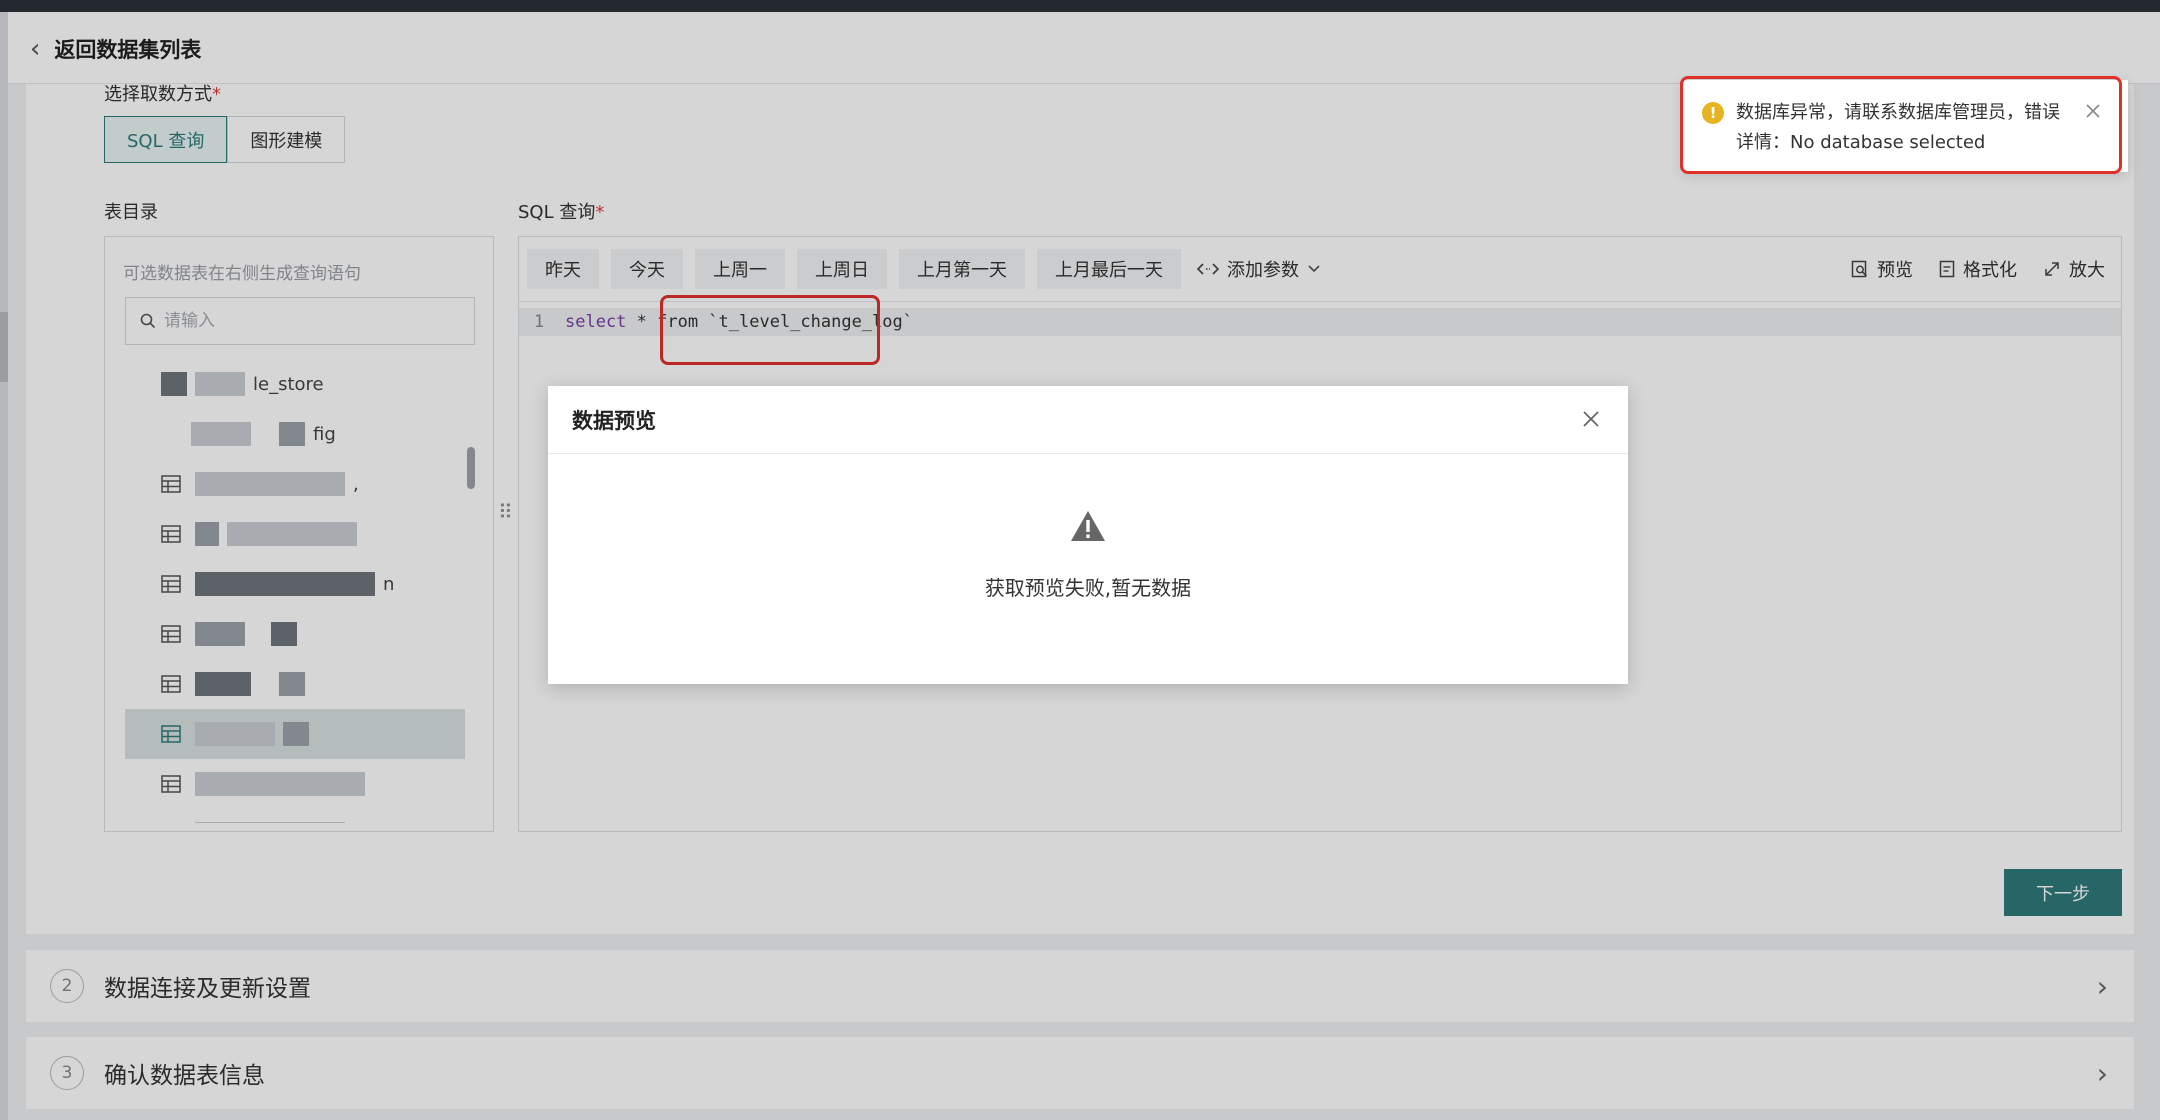  I want to click on annotation-highlight-notification, so click(1901, 125).